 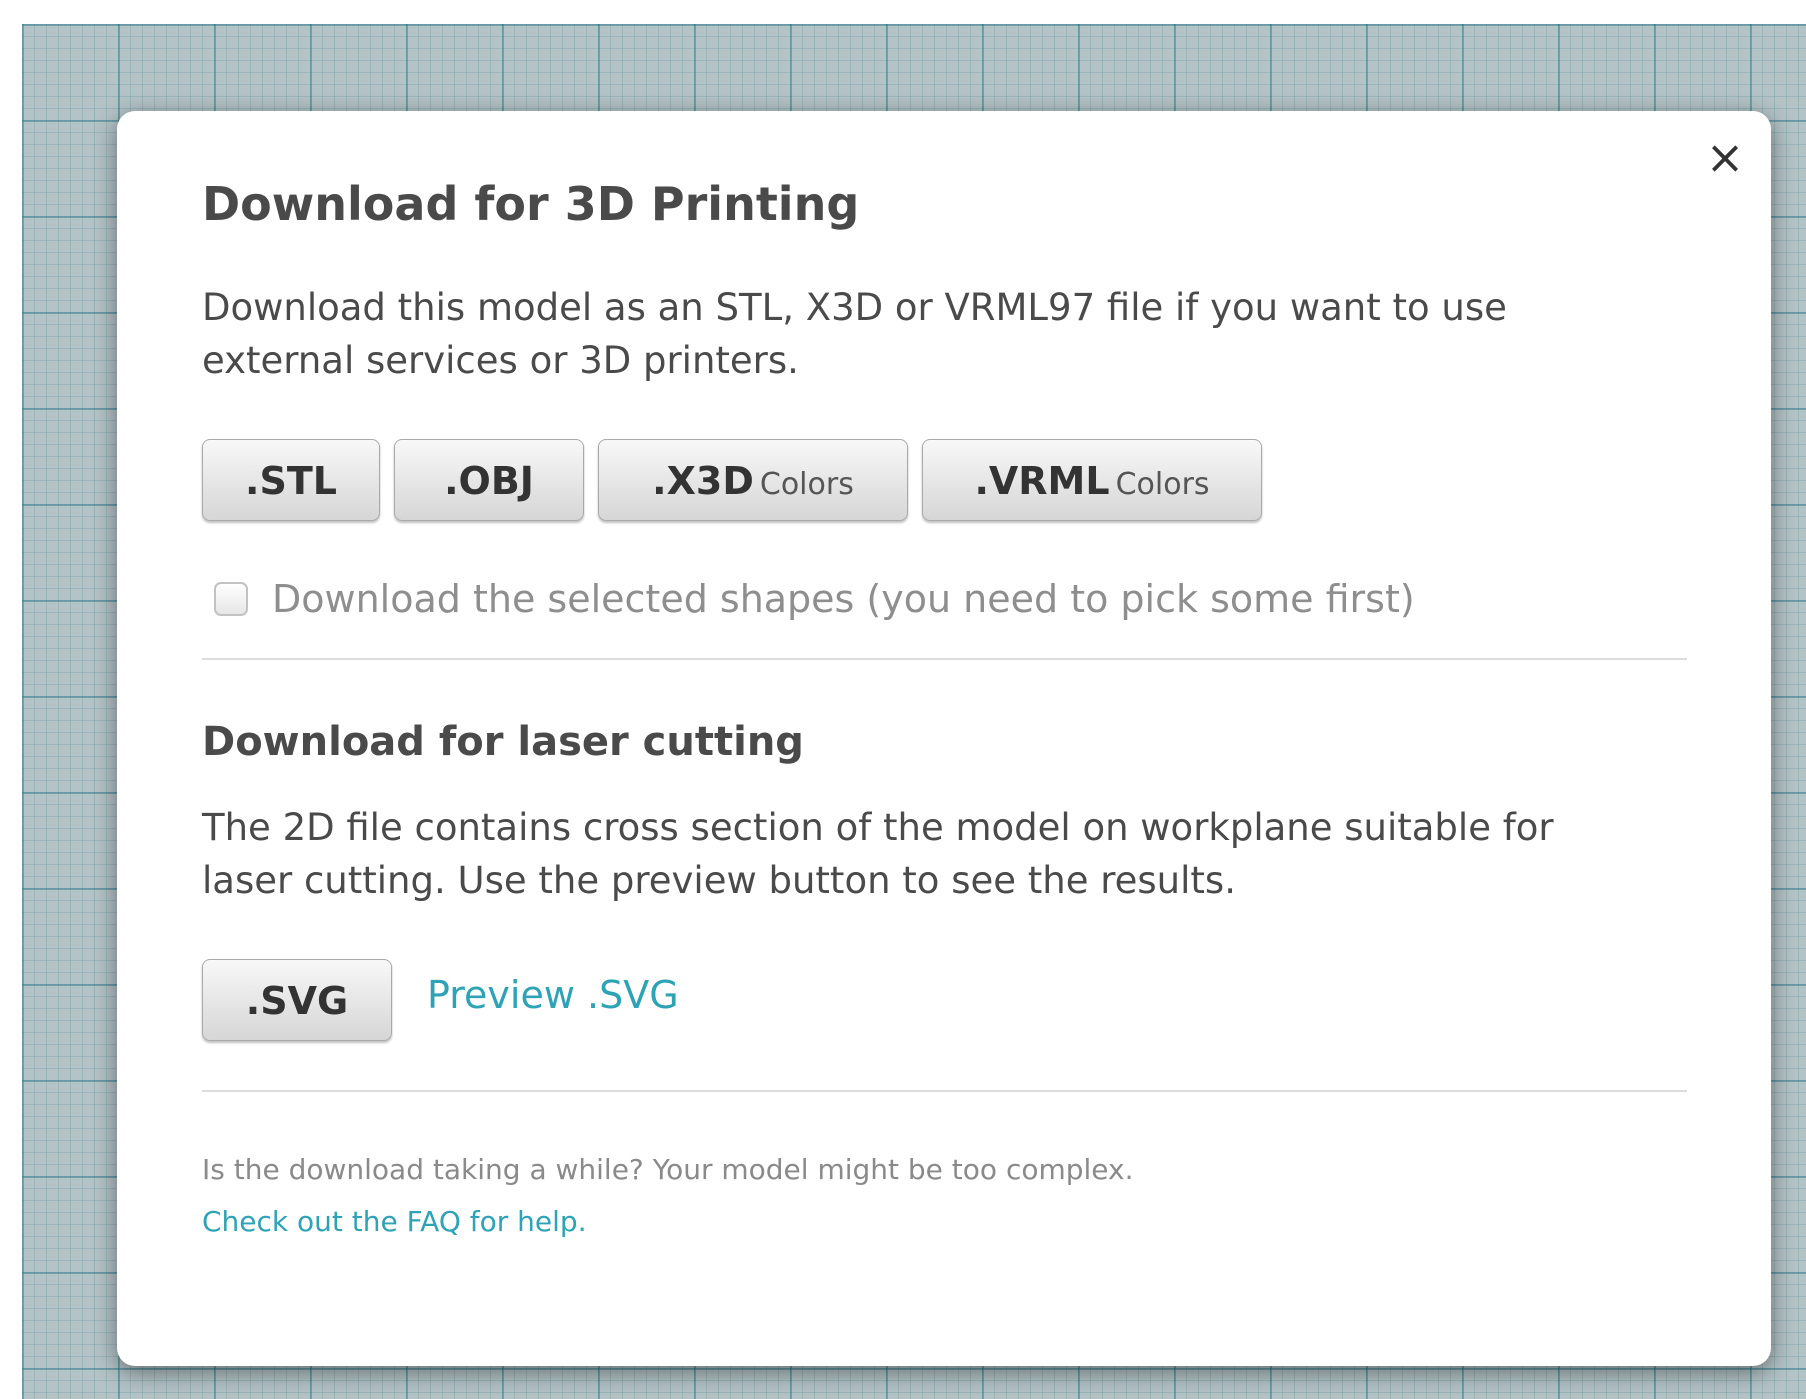 I want to click on vrml-button-sublabel: Colors, so click(x=1162, y=484).